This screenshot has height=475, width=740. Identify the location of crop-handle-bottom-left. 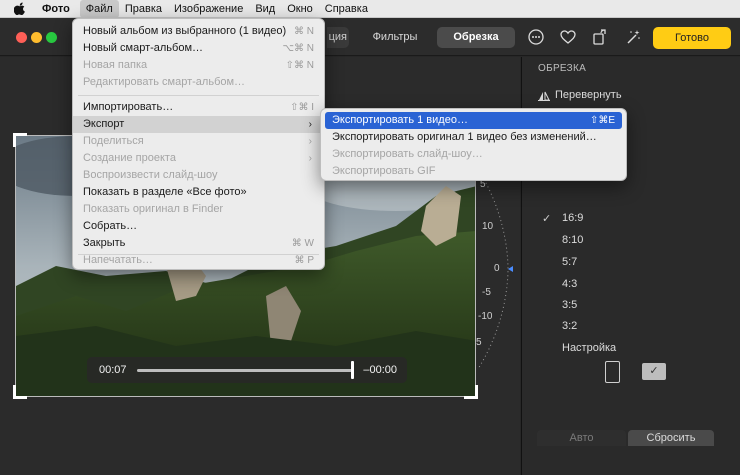
(20, 392).